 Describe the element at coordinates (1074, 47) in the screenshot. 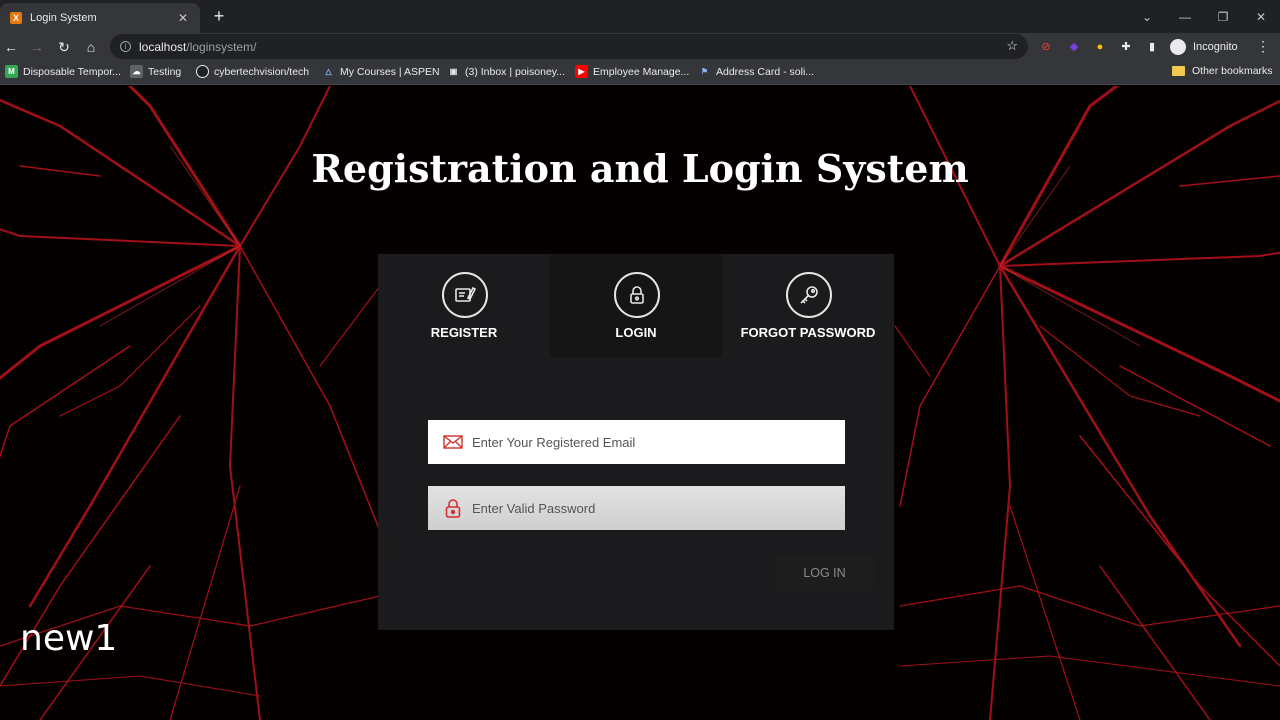

I see `extension-icon: ◆` at that location.